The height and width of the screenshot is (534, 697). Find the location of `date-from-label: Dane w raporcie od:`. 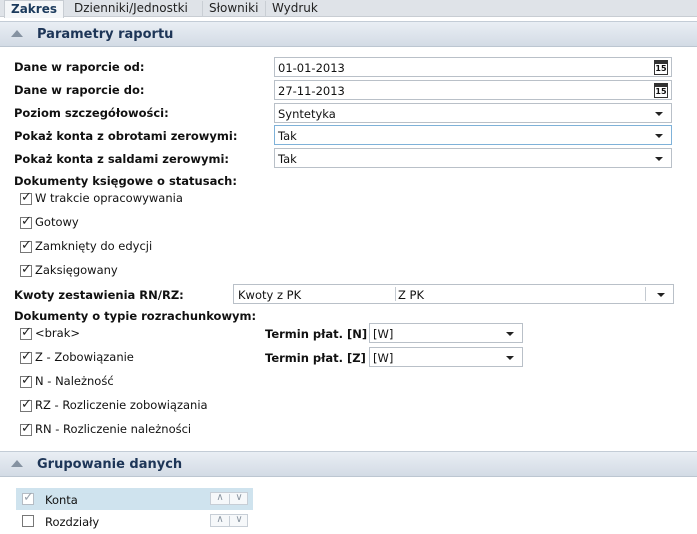

date-from-label: Dane w raporcie od: is located at coordinates (79, 67).